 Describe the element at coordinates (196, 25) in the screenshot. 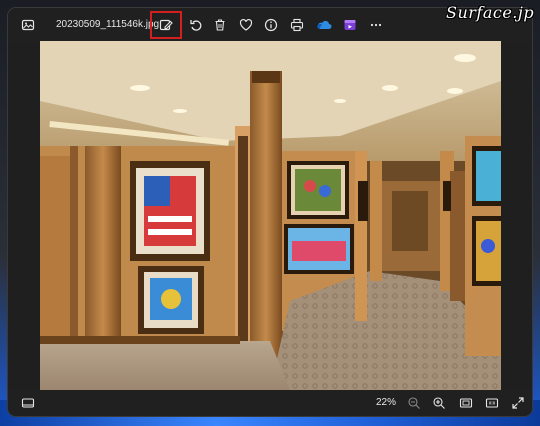

I see `rotate-icon` at that location.